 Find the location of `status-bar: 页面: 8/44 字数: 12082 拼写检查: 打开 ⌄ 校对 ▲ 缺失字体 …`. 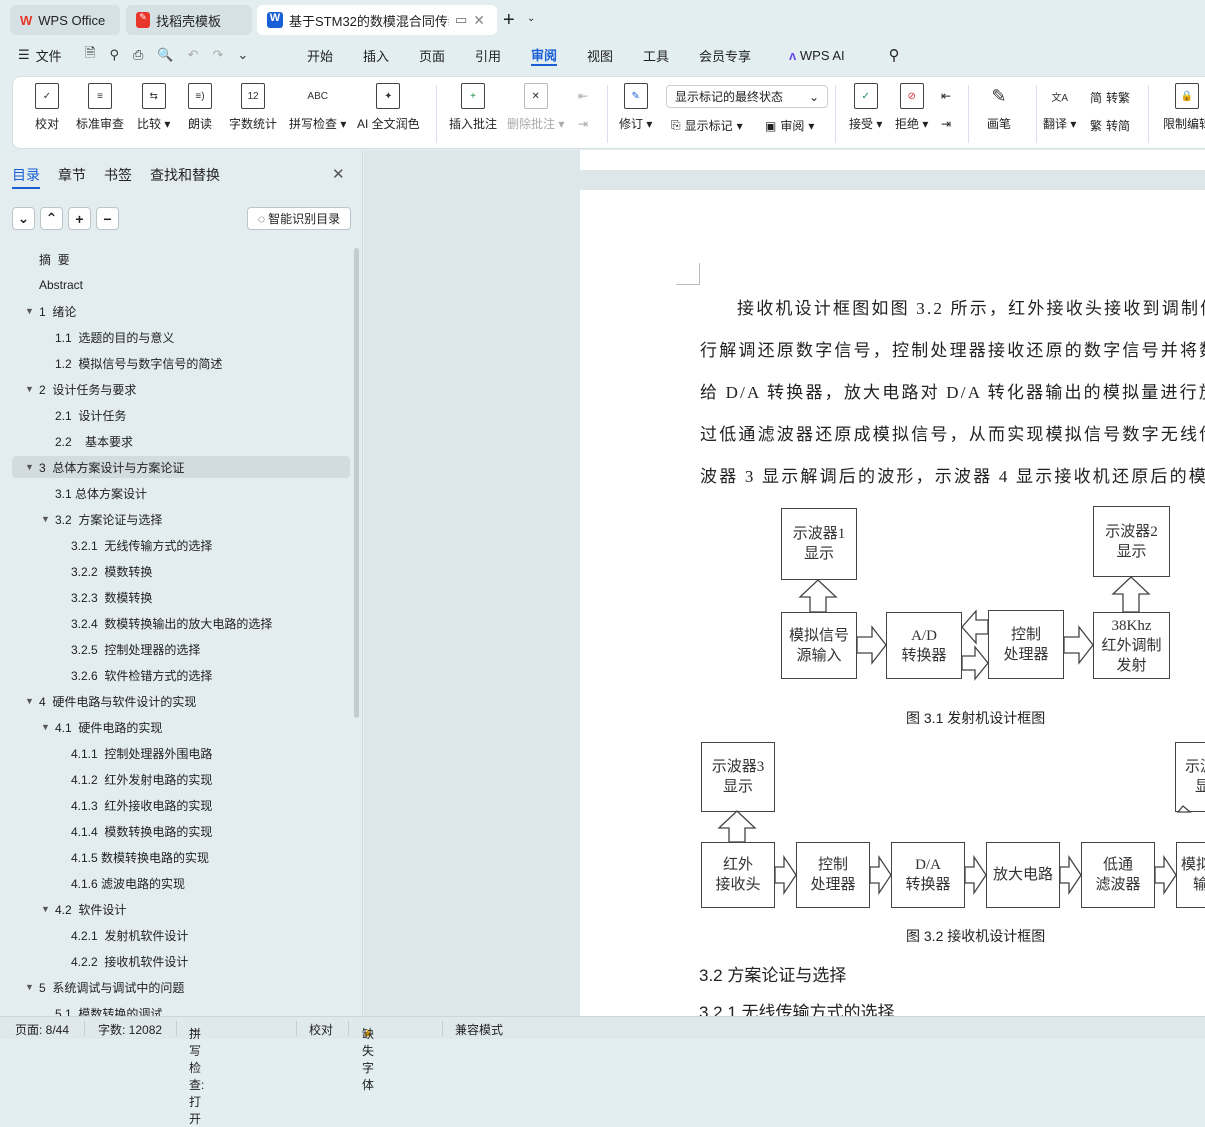

status-bar: 页面: 8/44 字数: 12082 拼写检查: 打开 ⌄ 校对 ▲ 缺失字体 … is located at coordinates (602, 1071).